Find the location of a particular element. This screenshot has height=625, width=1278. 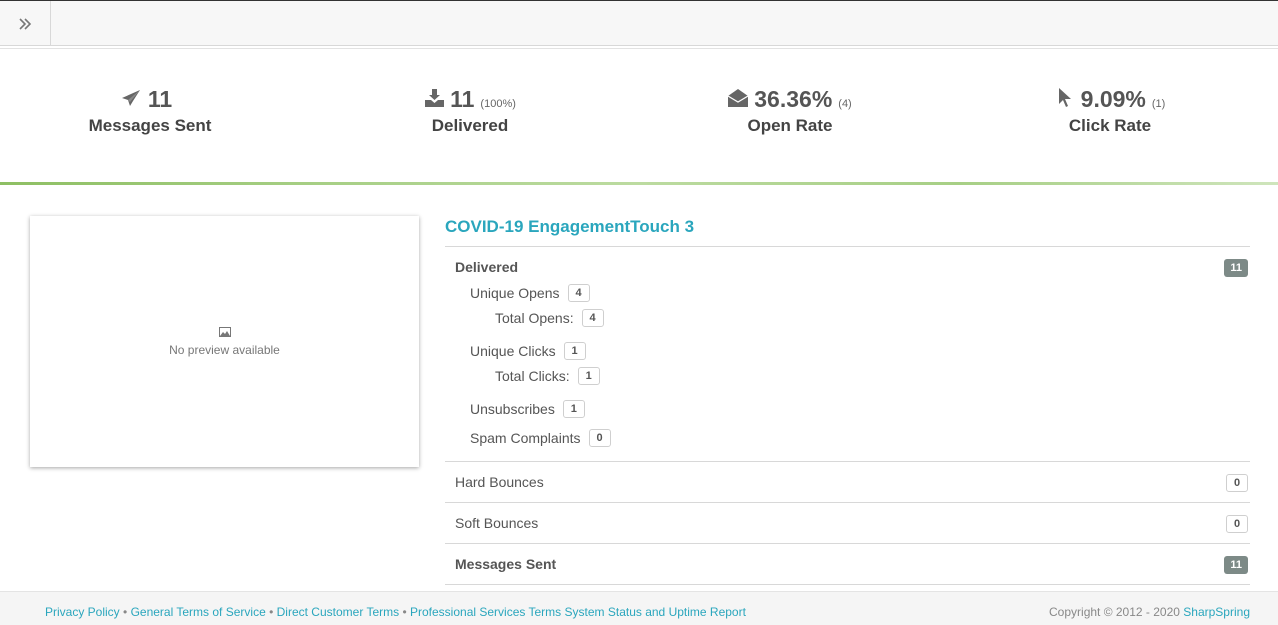

messages-sent-row: Messages Sent 11 is located at coordinates (847, 564).